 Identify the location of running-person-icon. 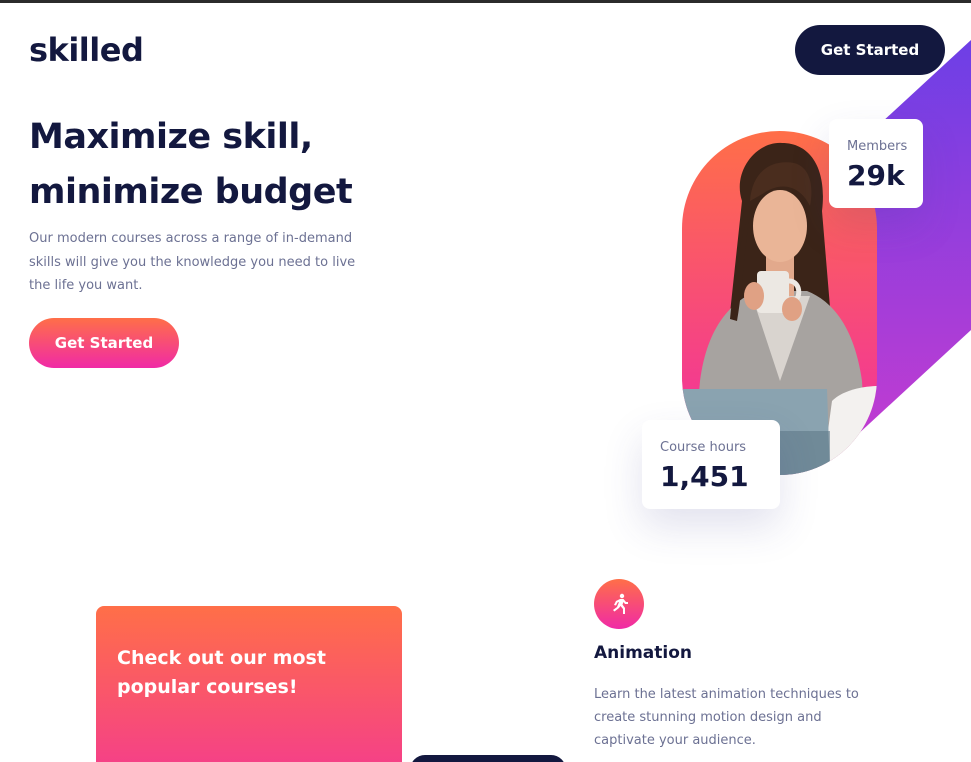
(619, 604).